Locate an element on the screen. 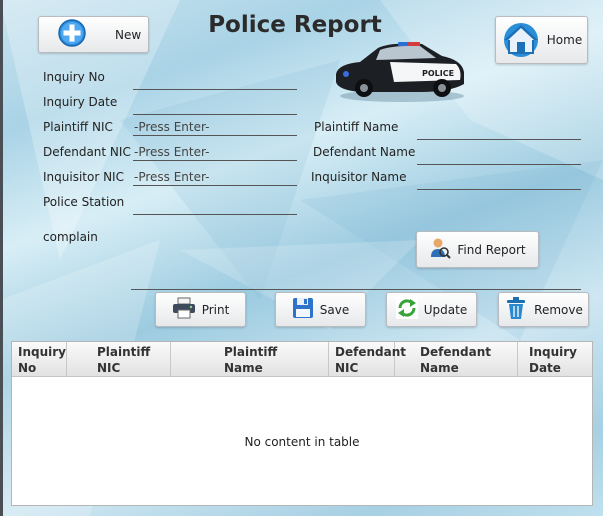  complain-label: complain is located at coordinates (70, 237).